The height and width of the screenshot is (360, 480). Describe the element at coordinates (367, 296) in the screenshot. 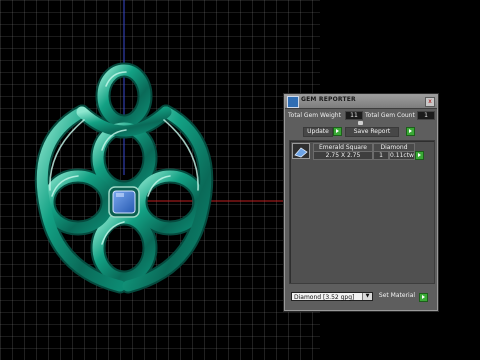

I see `chevron-down-icon: ▼` at that location.